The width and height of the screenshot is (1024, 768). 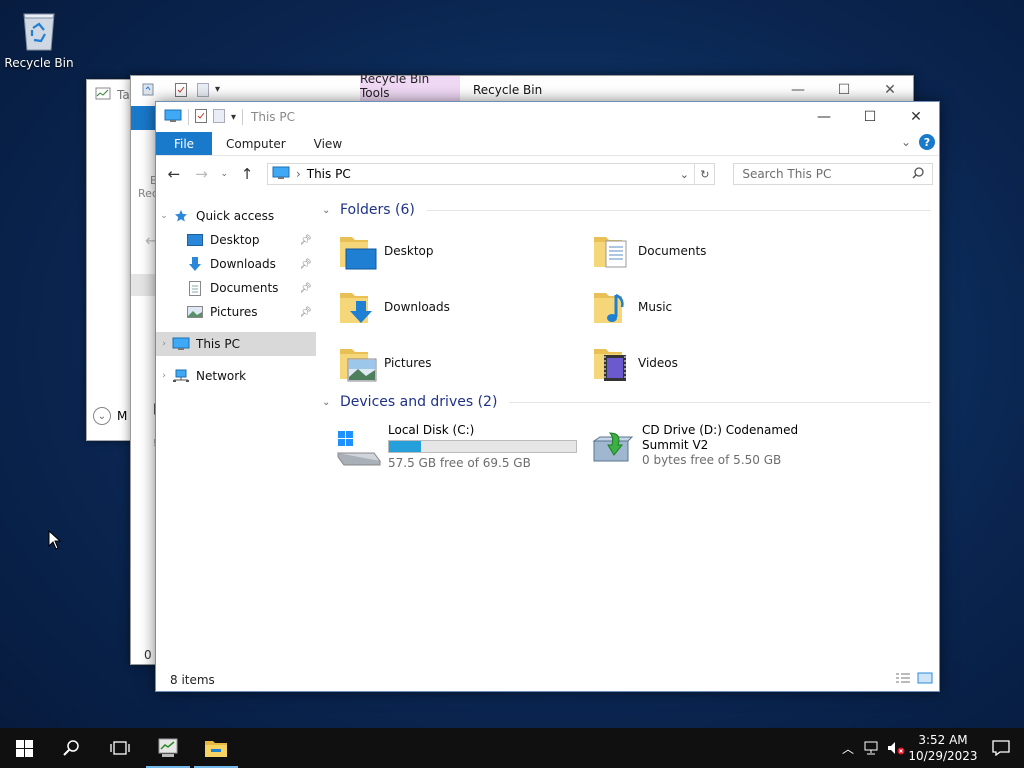 What do you see at coordinates (925, 679) in the screenshot?
I see `large-icons-view-icon` at bounding box center [925, 679].